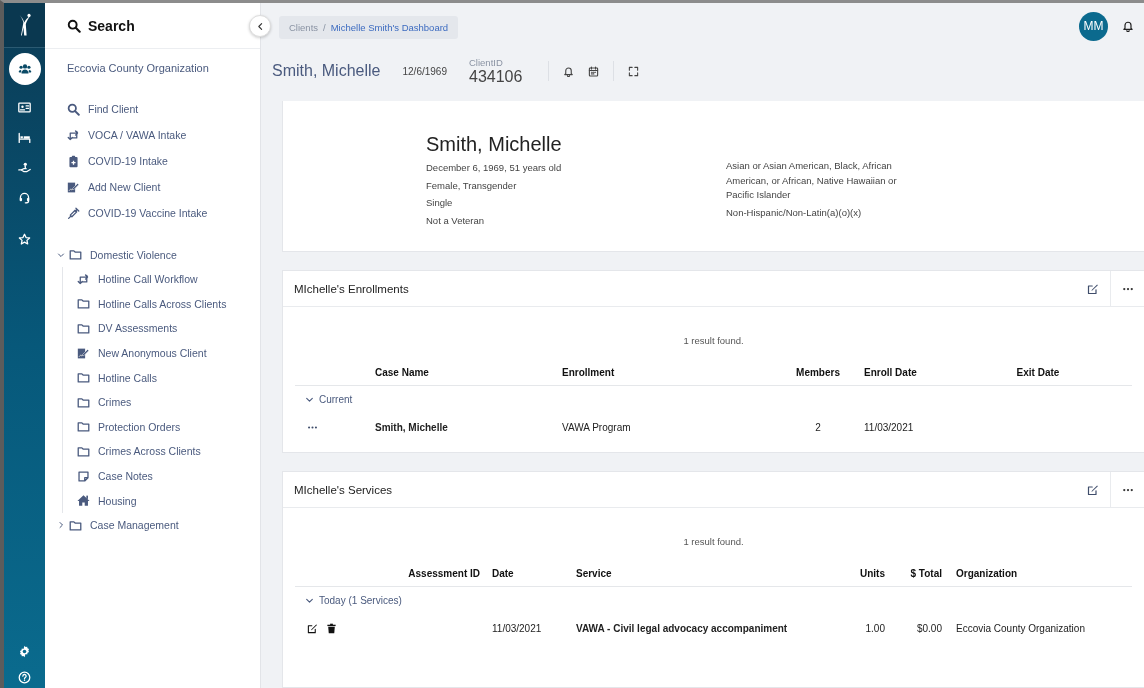  What do you see at coordinates (24, 197) in the screenshot?
I see `headset-icon` at bounding box center [24, 197].